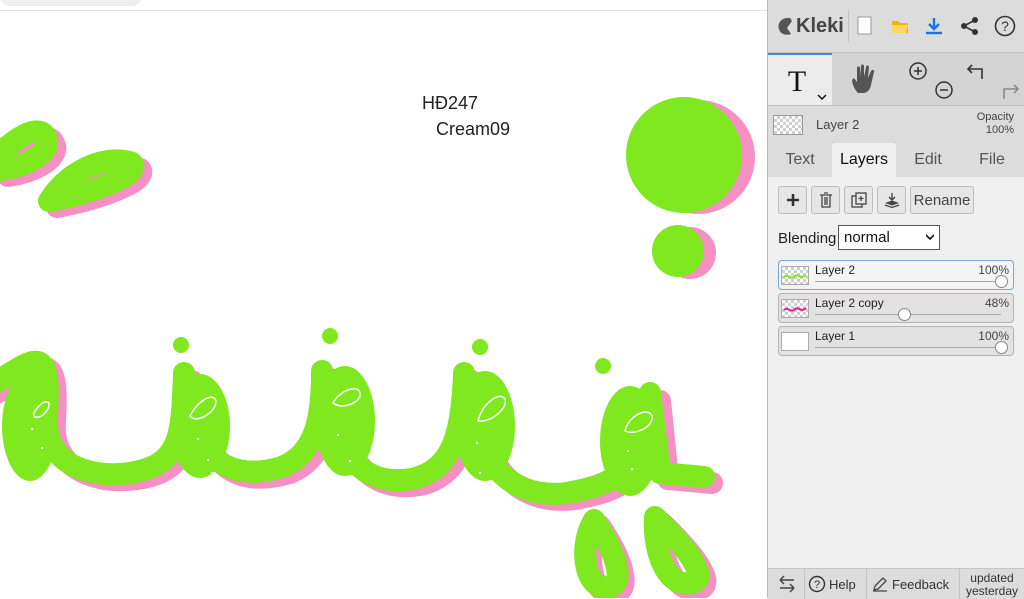 The height and width of the screenshot is (599, 1024). I want to click on redo-icon, so click(1011, 91).